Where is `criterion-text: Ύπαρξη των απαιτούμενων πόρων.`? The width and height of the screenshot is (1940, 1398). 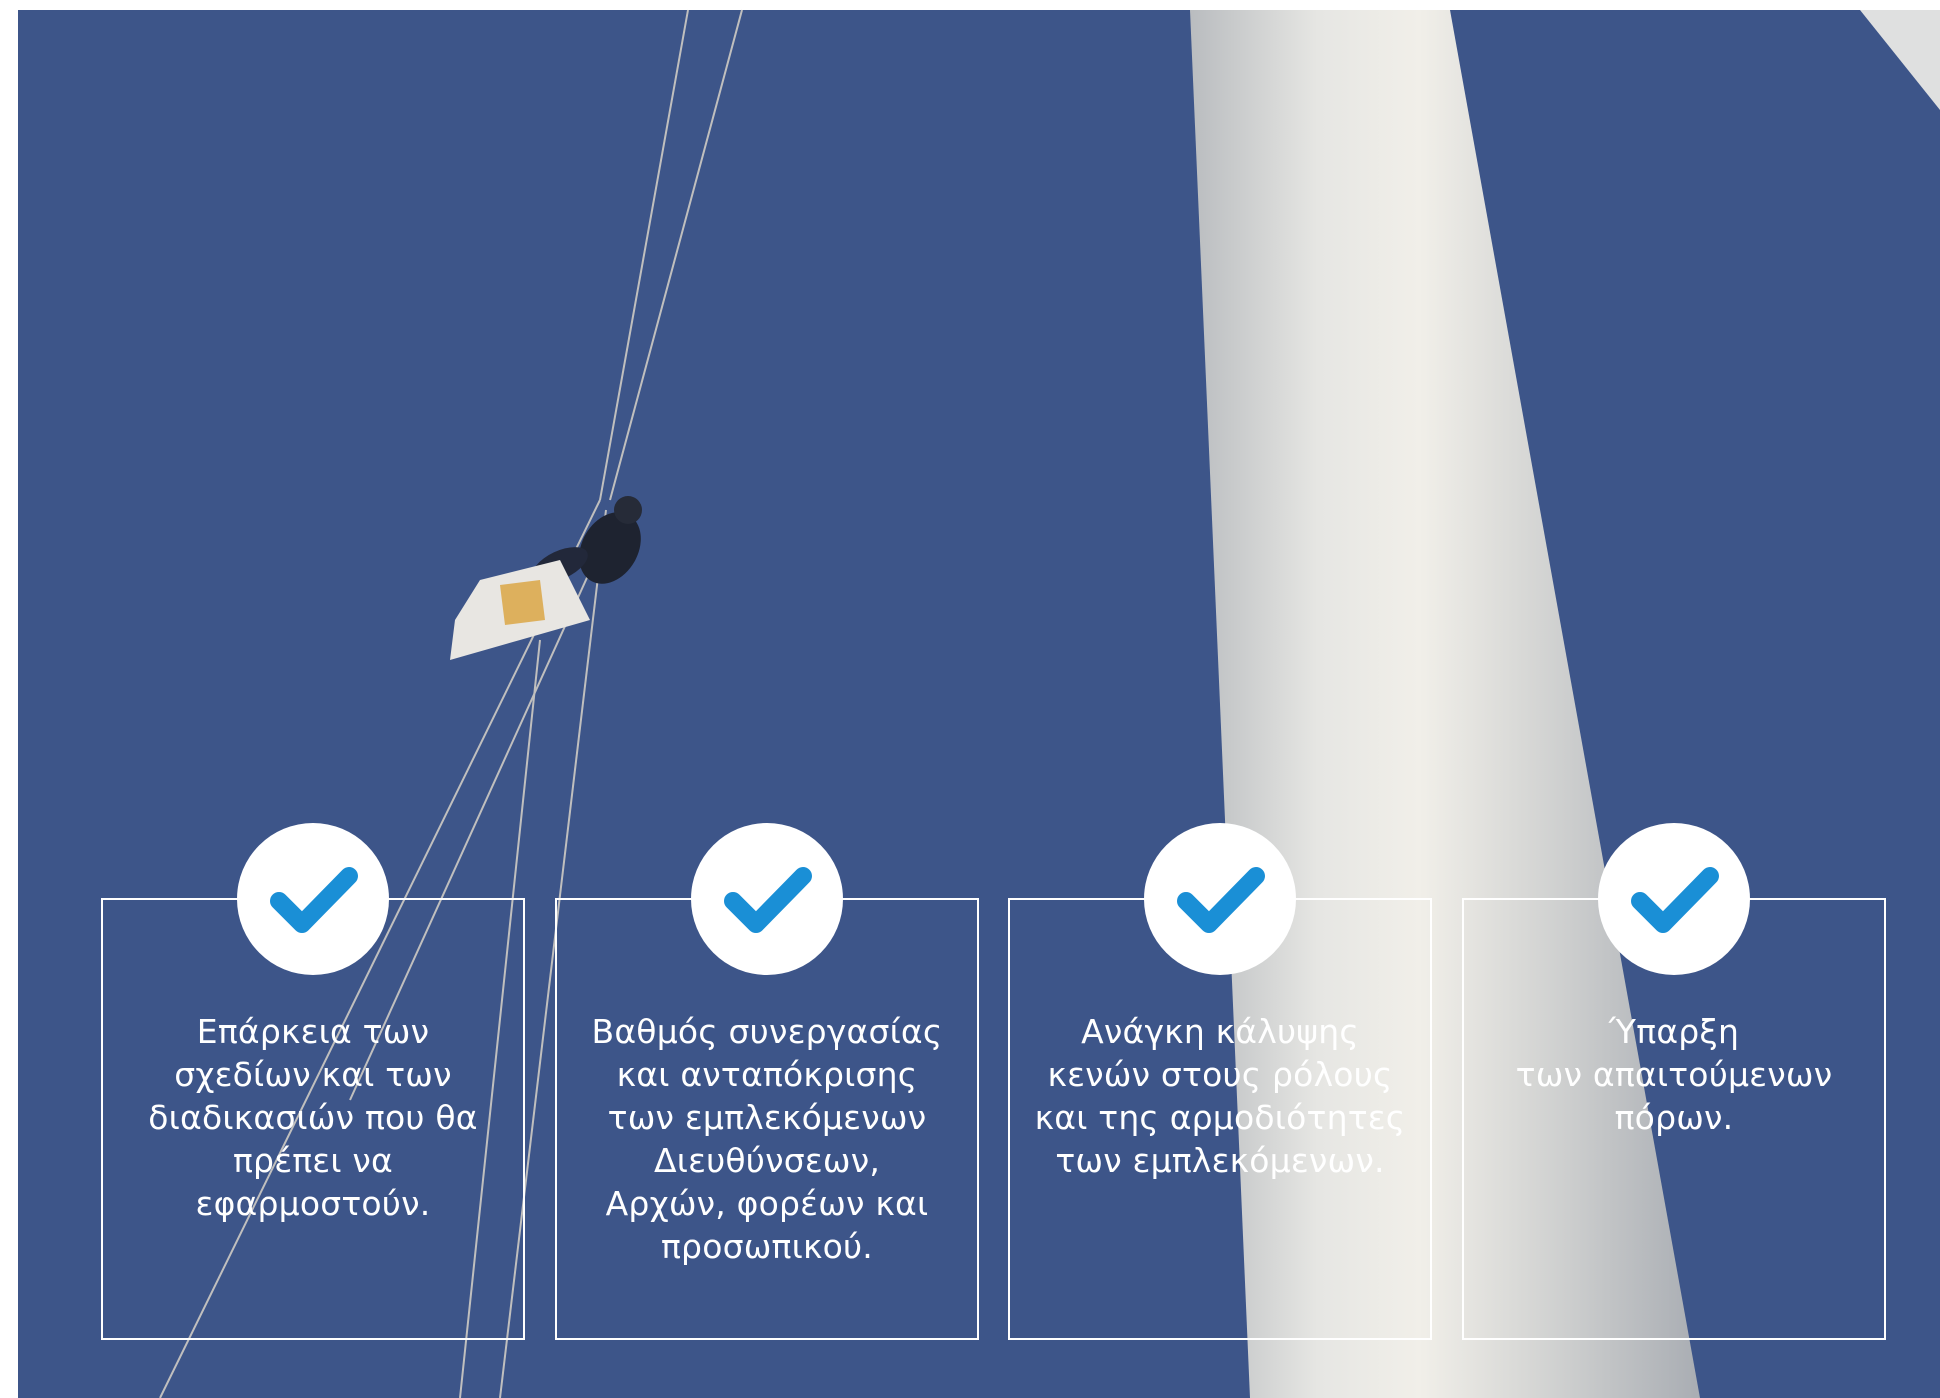 criterion-text: Ύπαρξη των απαιτούμενων πόρων. is located at coordinates (1674, 1074).